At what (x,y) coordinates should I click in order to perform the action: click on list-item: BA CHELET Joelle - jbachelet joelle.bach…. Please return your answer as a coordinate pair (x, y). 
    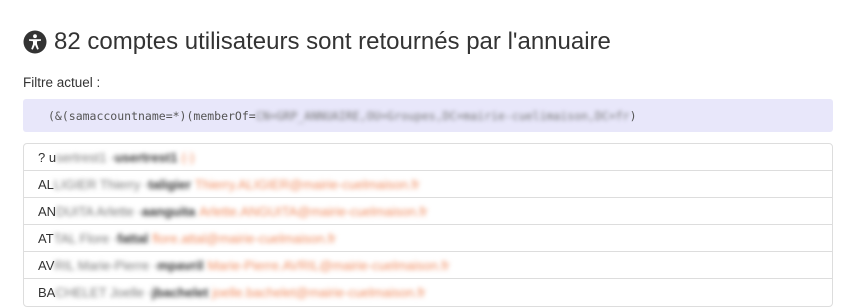
    Looking at the image, I should click on (428, 292).